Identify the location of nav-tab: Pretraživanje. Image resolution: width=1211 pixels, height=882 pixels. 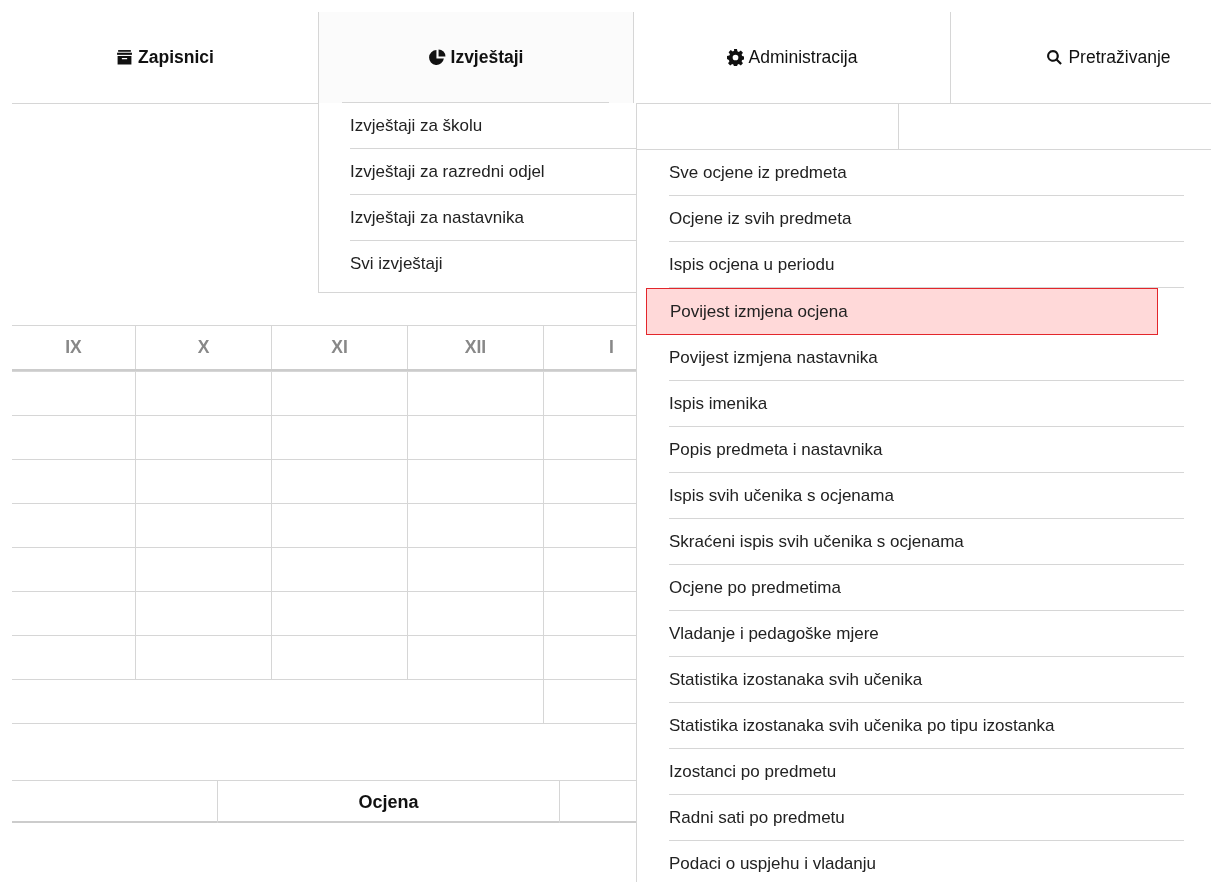
(1080, 58).